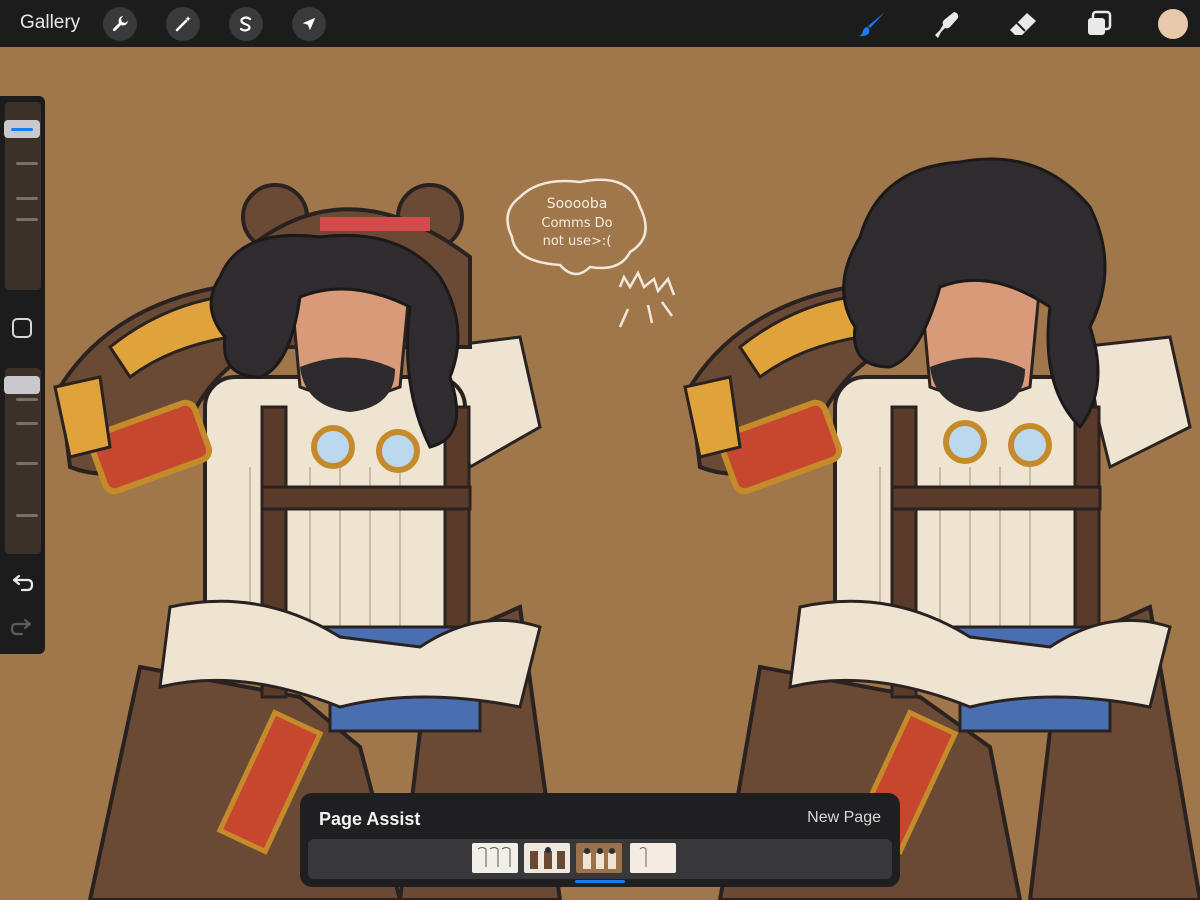 Image resolution: width=1200 pixels, height=900 pixels. Describe the element at coordinates (370, 819) in the screenshot. I see `page-assist-title: Page Assist` at that location.